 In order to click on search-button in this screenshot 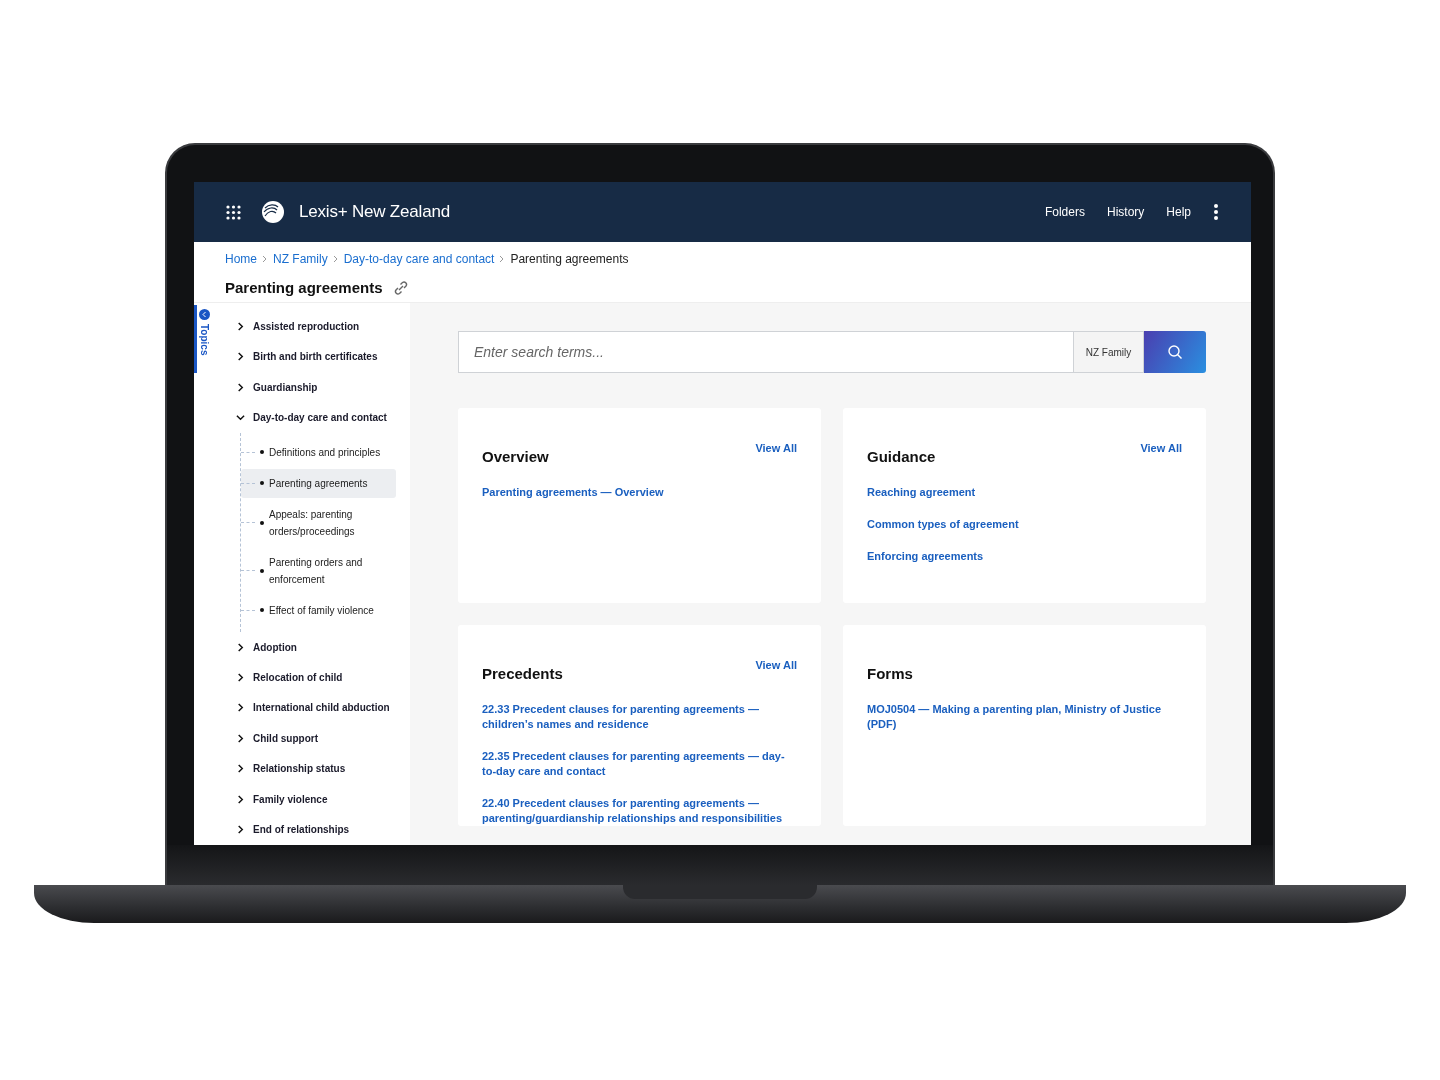, I will do `click(1175, 352)`.